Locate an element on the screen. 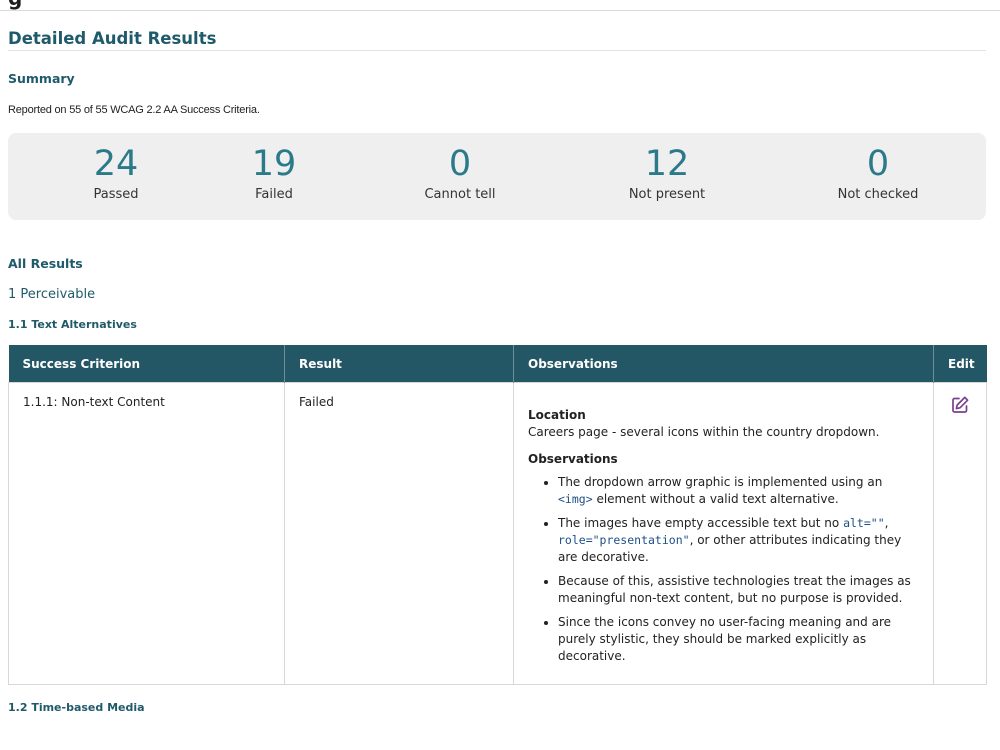 Image resolution: width=1000 pixels, height=750 pixels. stat-value: 12 is located at coordinates (667, 164).